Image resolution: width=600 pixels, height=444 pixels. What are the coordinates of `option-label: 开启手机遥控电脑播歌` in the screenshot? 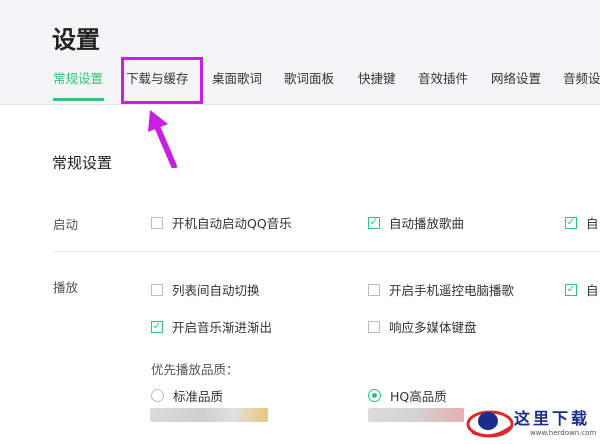 It's located at (452, 290).